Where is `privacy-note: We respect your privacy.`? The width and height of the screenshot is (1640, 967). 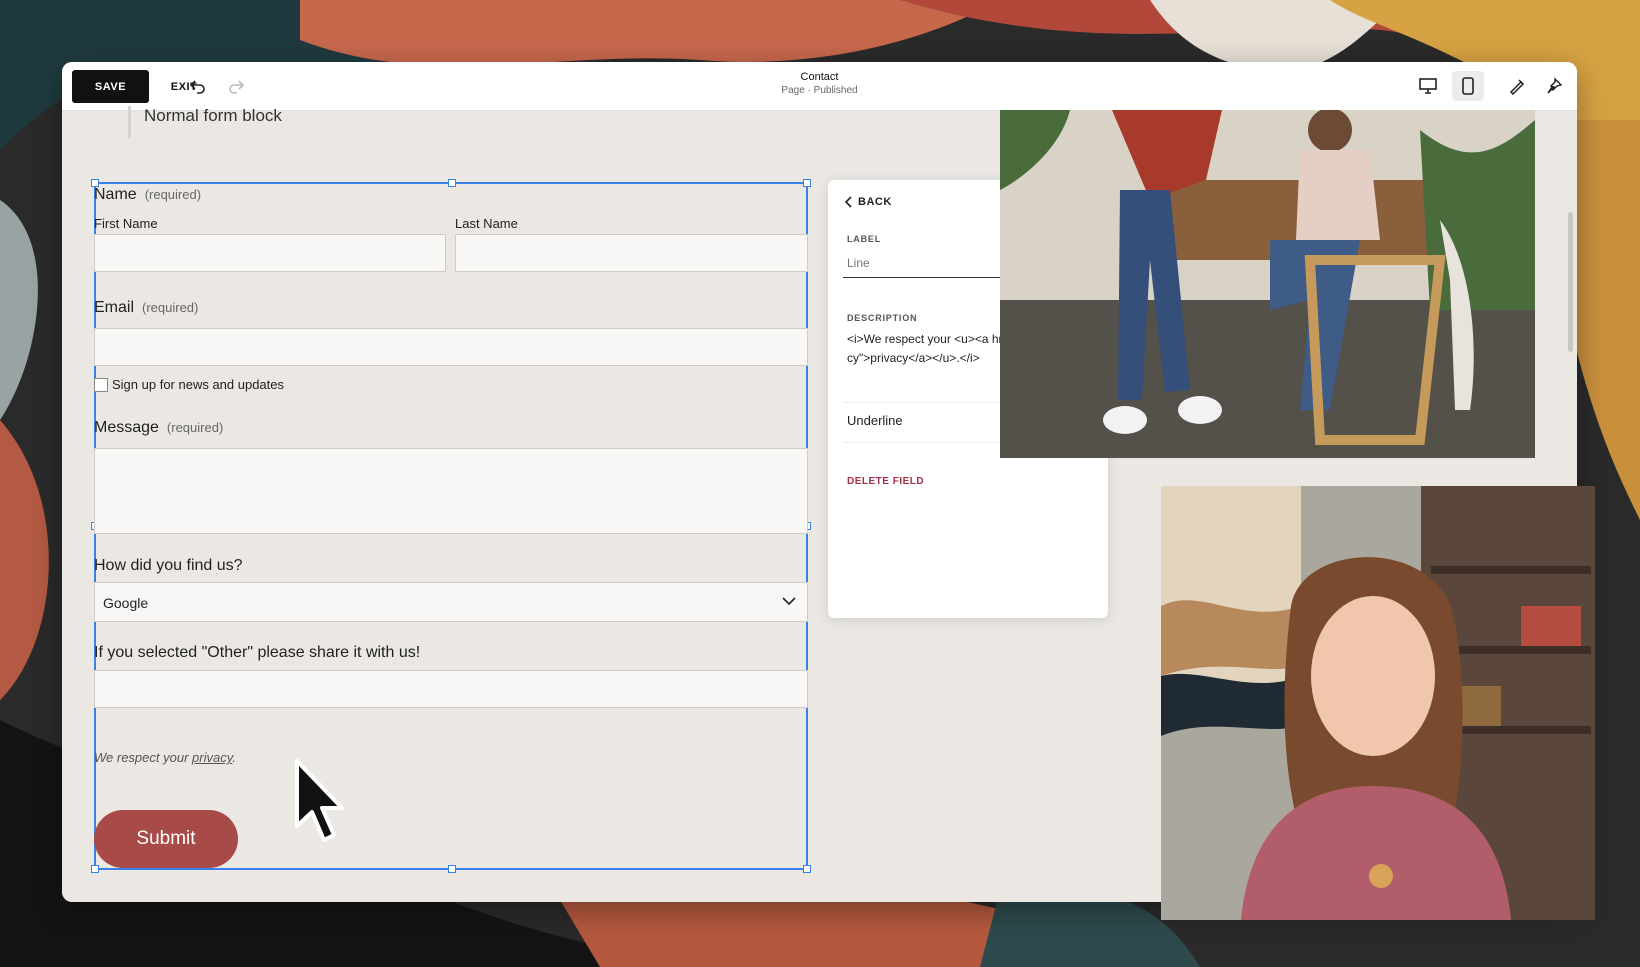 privacy-note: We respect your privacy. is located at coordinates (165, 757).